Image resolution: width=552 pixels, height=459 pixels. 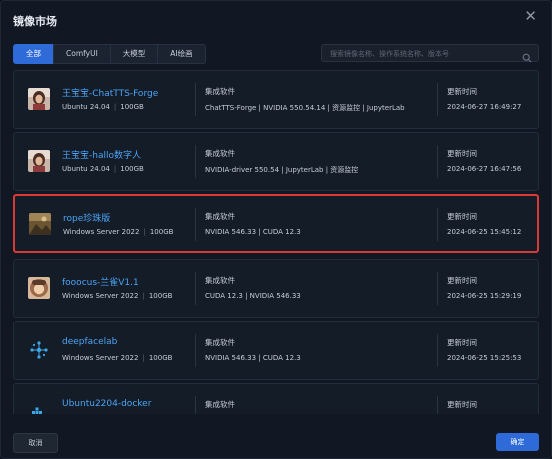 I want to click on search-box, so click(x=430, y=53).